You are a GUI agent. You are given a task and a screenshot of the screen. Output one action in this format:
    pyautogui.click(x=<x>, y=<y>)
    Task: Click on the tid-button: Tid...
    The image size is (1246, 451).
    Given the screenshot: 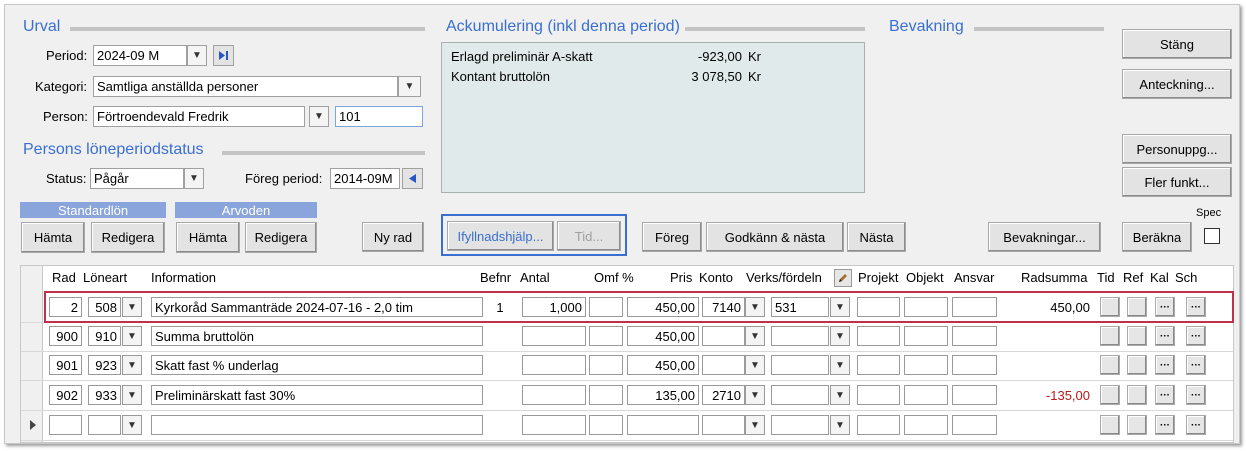 What is the action you would take?
    pyautogui.click(x=589, y=236)
    